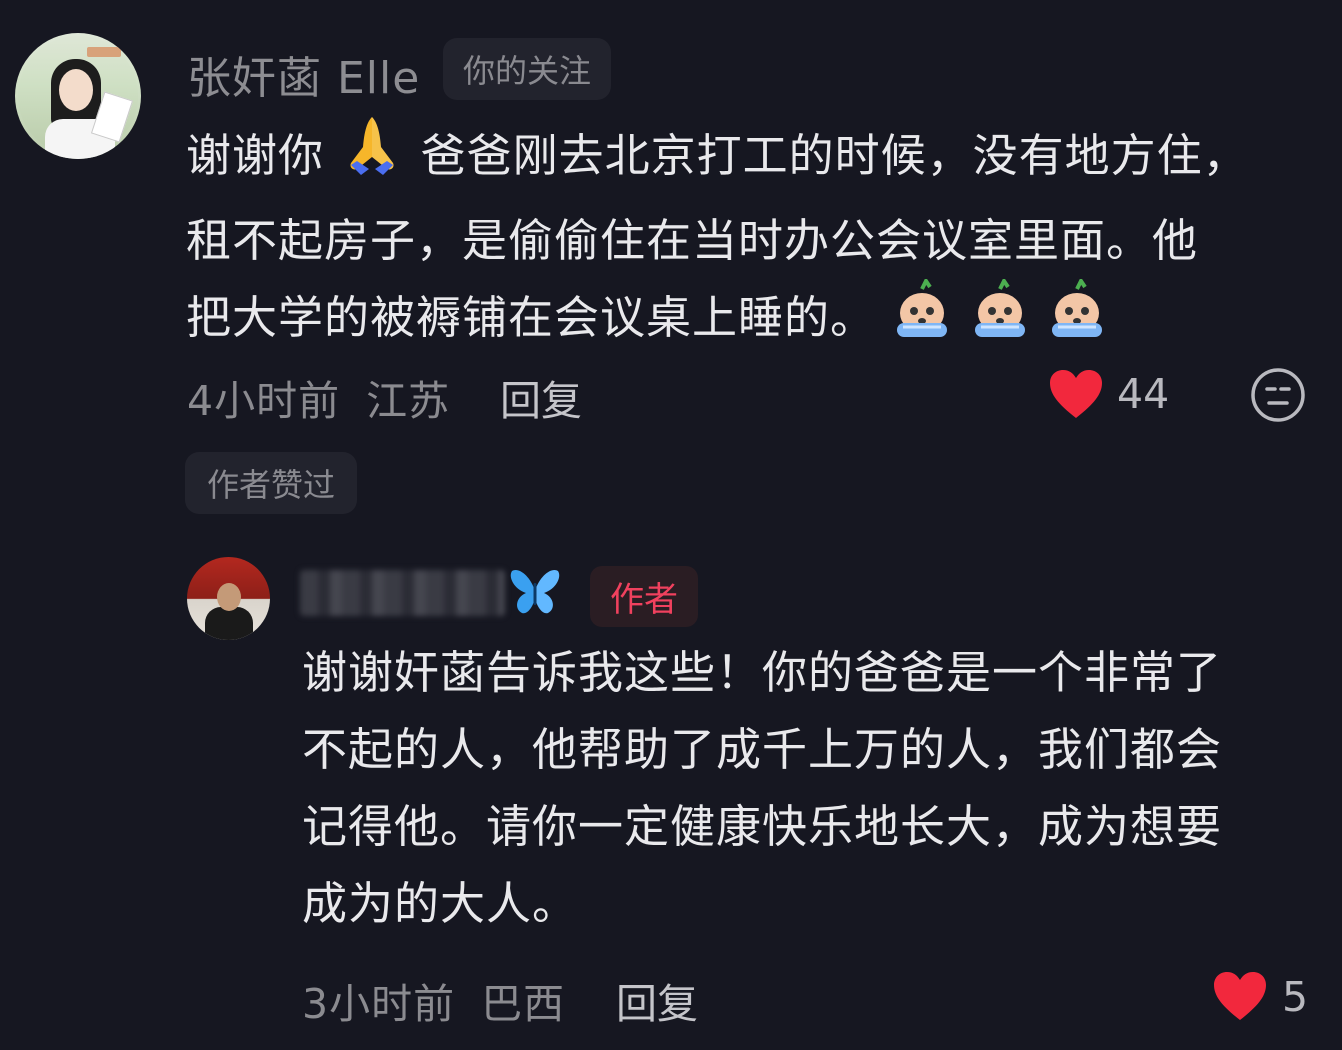  I want to click on like-count: 5, so click(1295, 997).